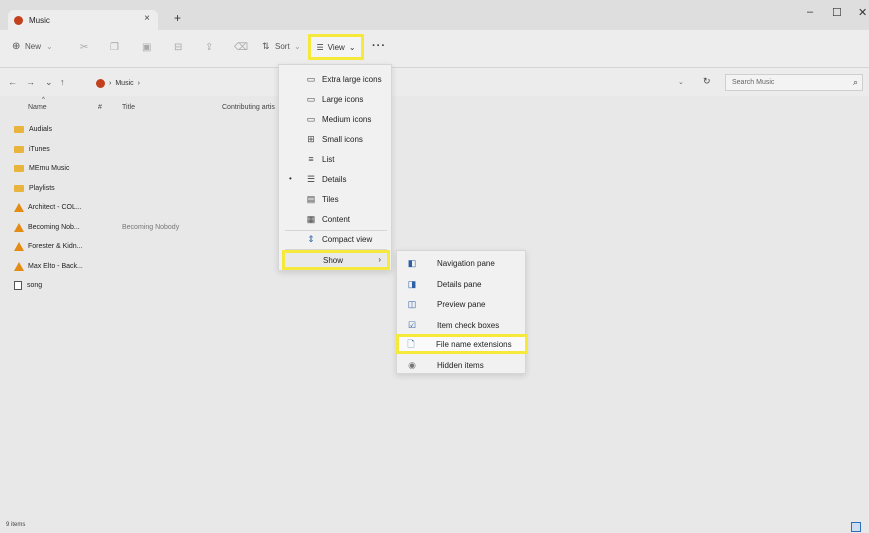 This screenshot has height=533, width=869. Describe the element at coordinates (114, 47) in the screenshot. I see `copy-icon: ❐` at that location.